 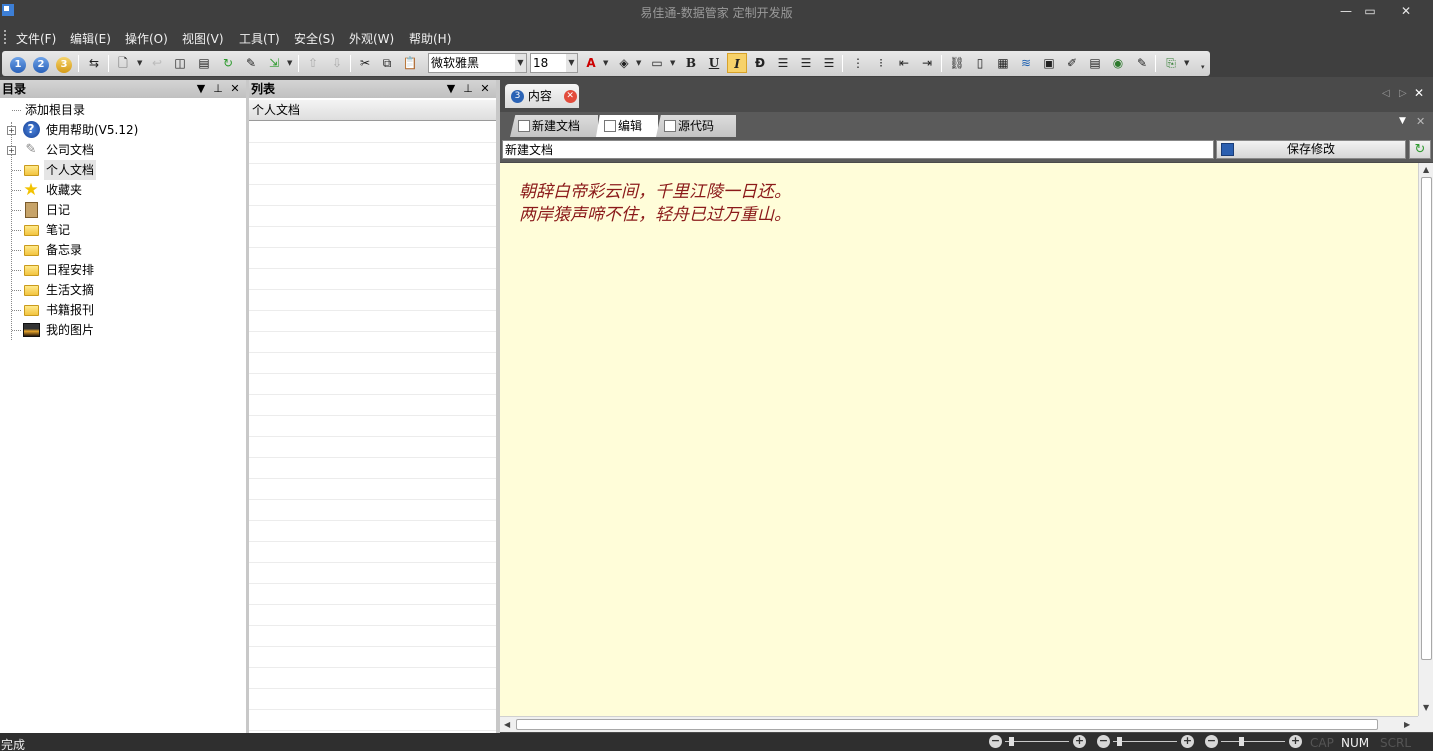 What do you see at coordinates (228, 63) in the screenshot?
I see `history-icon: ↻` at bounding box center [228, 63].